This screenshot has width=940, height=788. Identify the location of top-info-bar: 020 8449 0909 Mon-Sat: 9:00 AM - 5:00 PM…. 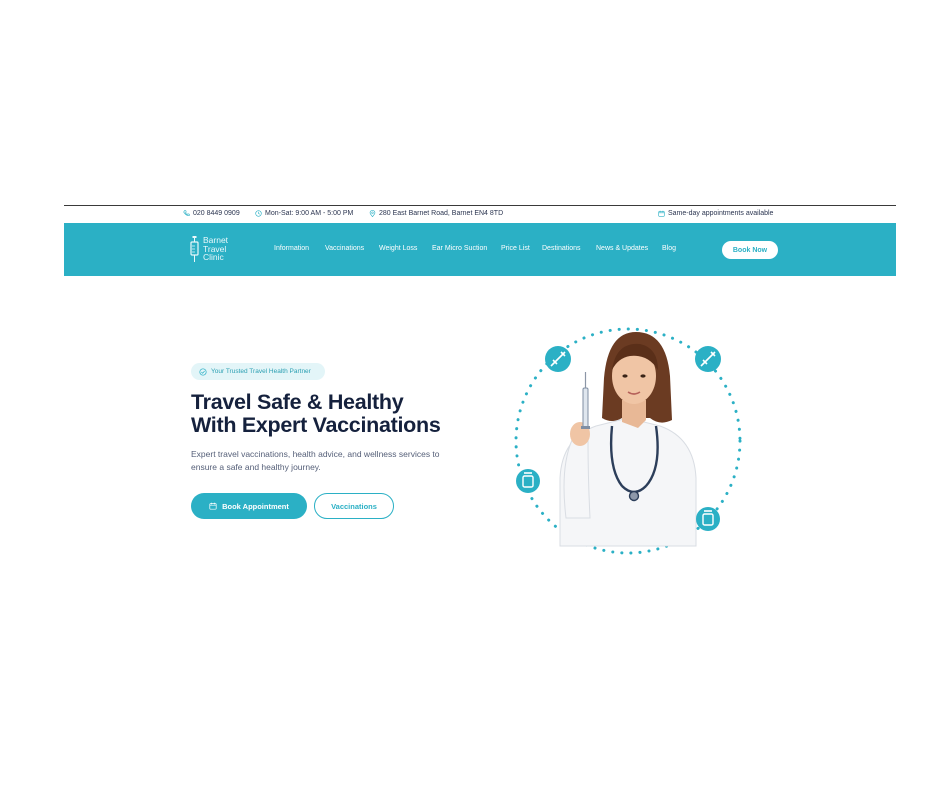
(480, 214).